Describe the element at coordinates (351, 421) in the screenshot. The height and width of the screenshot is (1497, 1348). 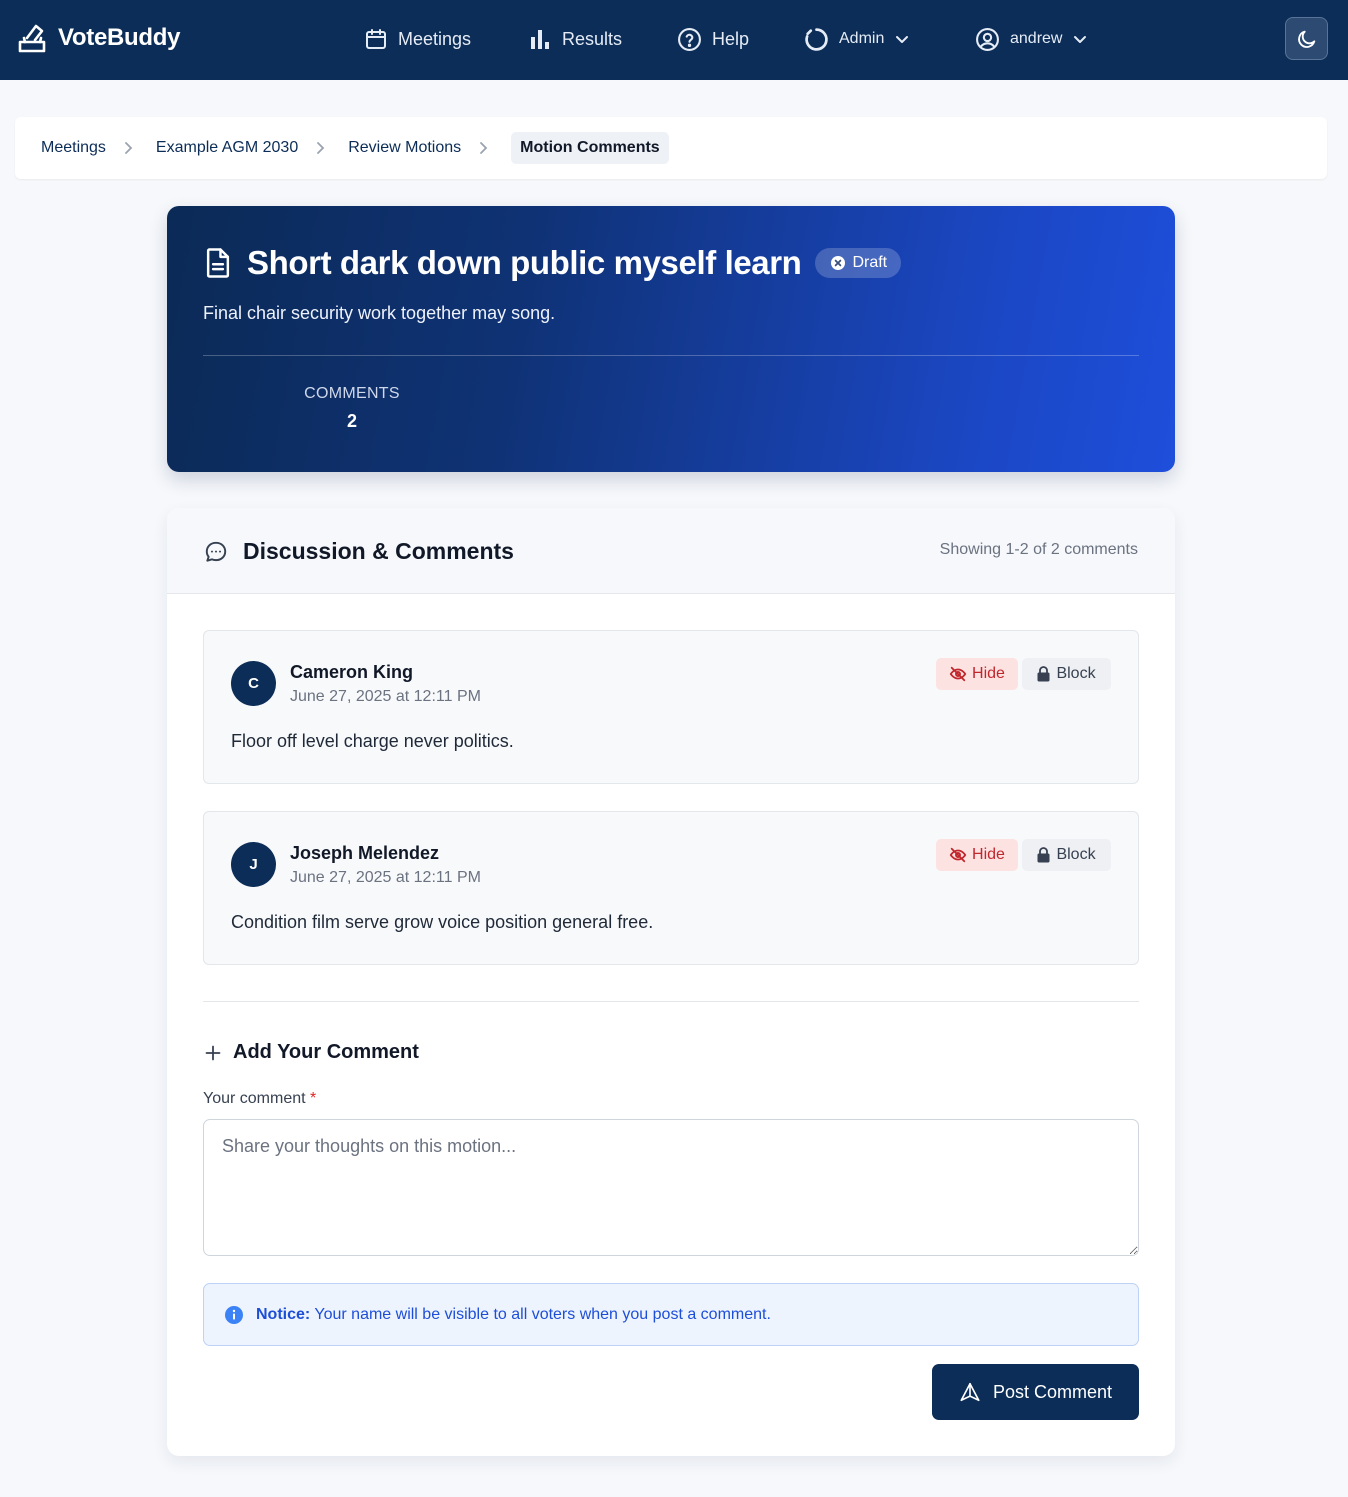
I see `comments-stat-value: 2` at that location.